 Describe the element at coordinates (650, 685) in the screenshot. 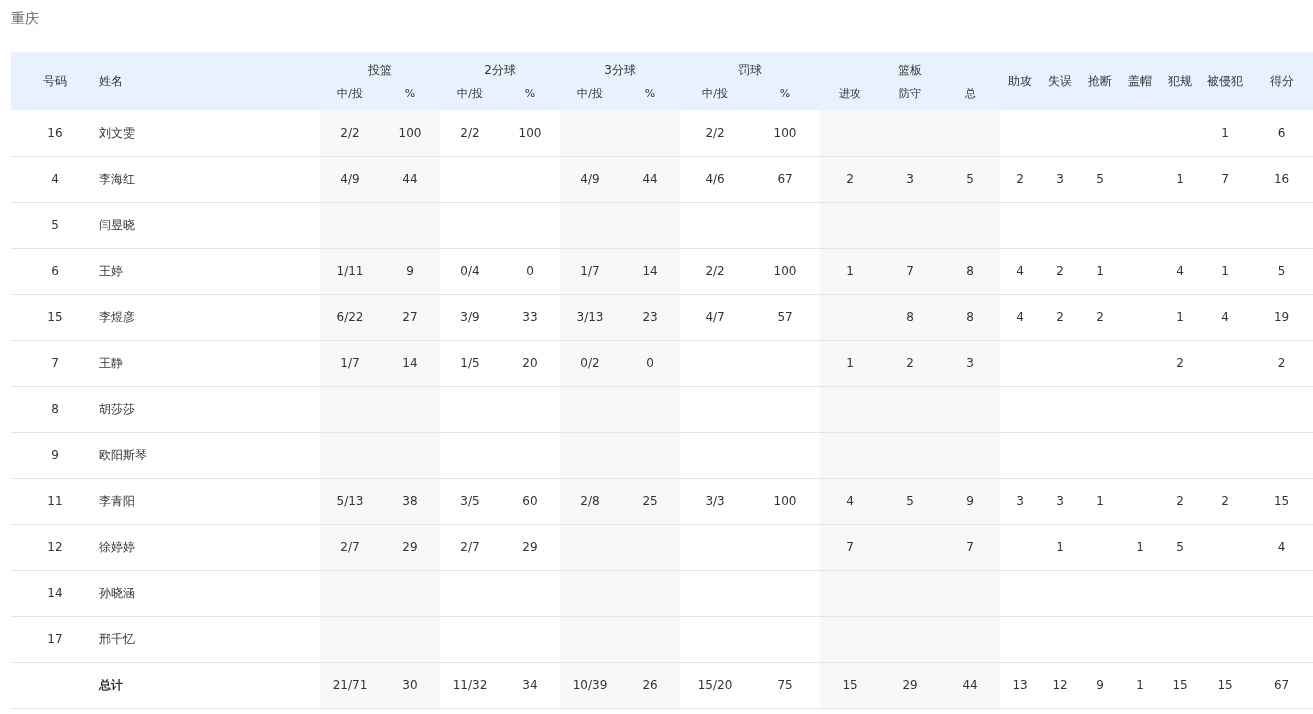

I see `table-cell: 26` at that location.